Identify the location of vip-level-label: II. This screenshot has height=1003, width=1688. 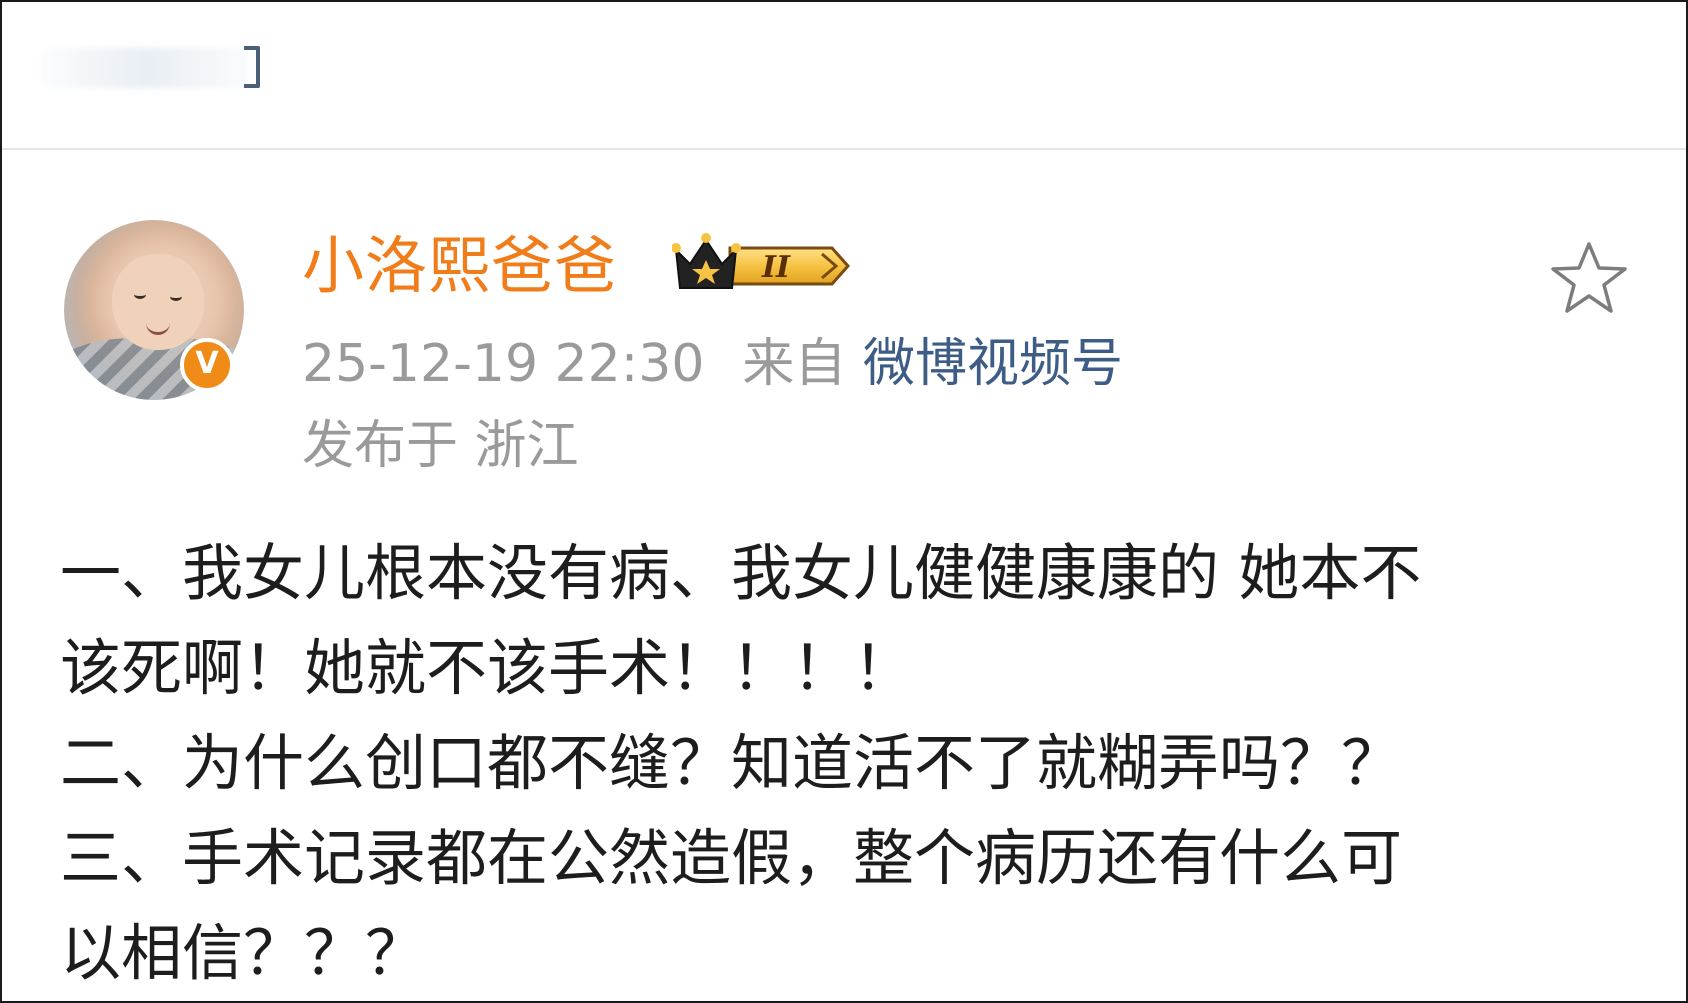
(776, 267).